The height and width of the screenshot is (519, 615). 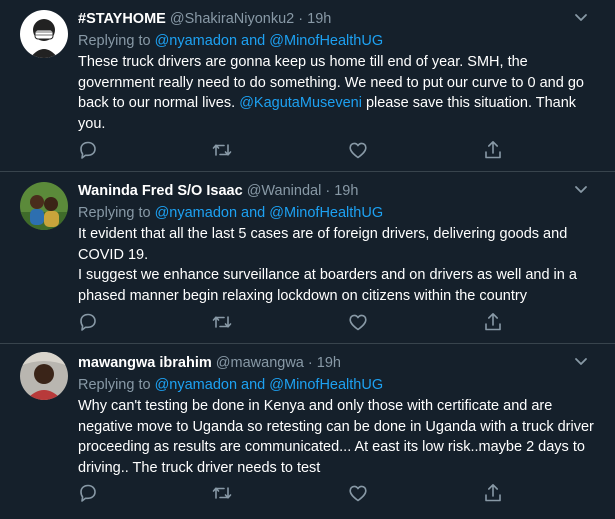 I want to click on display-name: mawangwa ibrahim, so click(x=145, y=363).